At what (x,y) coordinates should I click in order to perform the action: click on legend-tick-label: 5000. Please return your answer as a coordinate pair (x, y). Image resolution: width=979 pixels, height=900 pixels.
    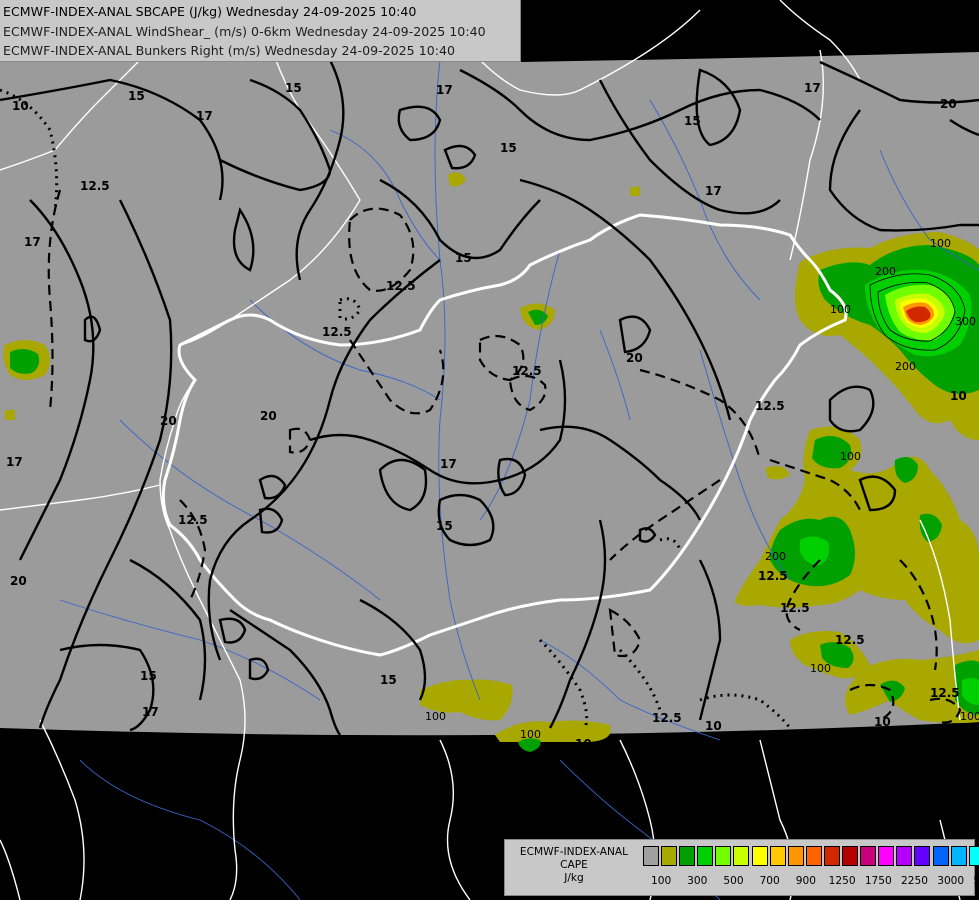
    Looking at the image, I should click on (976, 881).